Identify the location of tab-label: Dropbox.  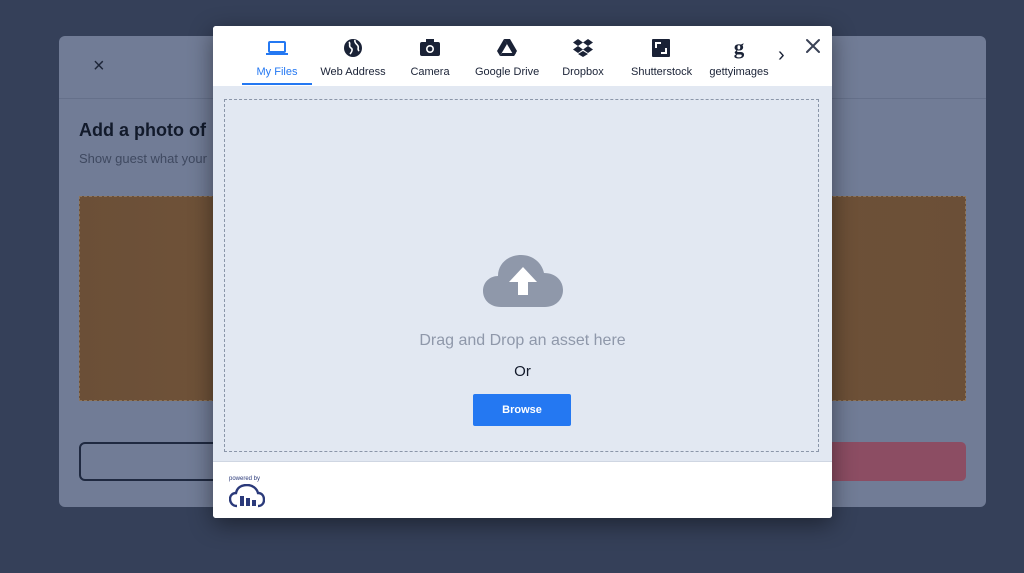
(583, 72).